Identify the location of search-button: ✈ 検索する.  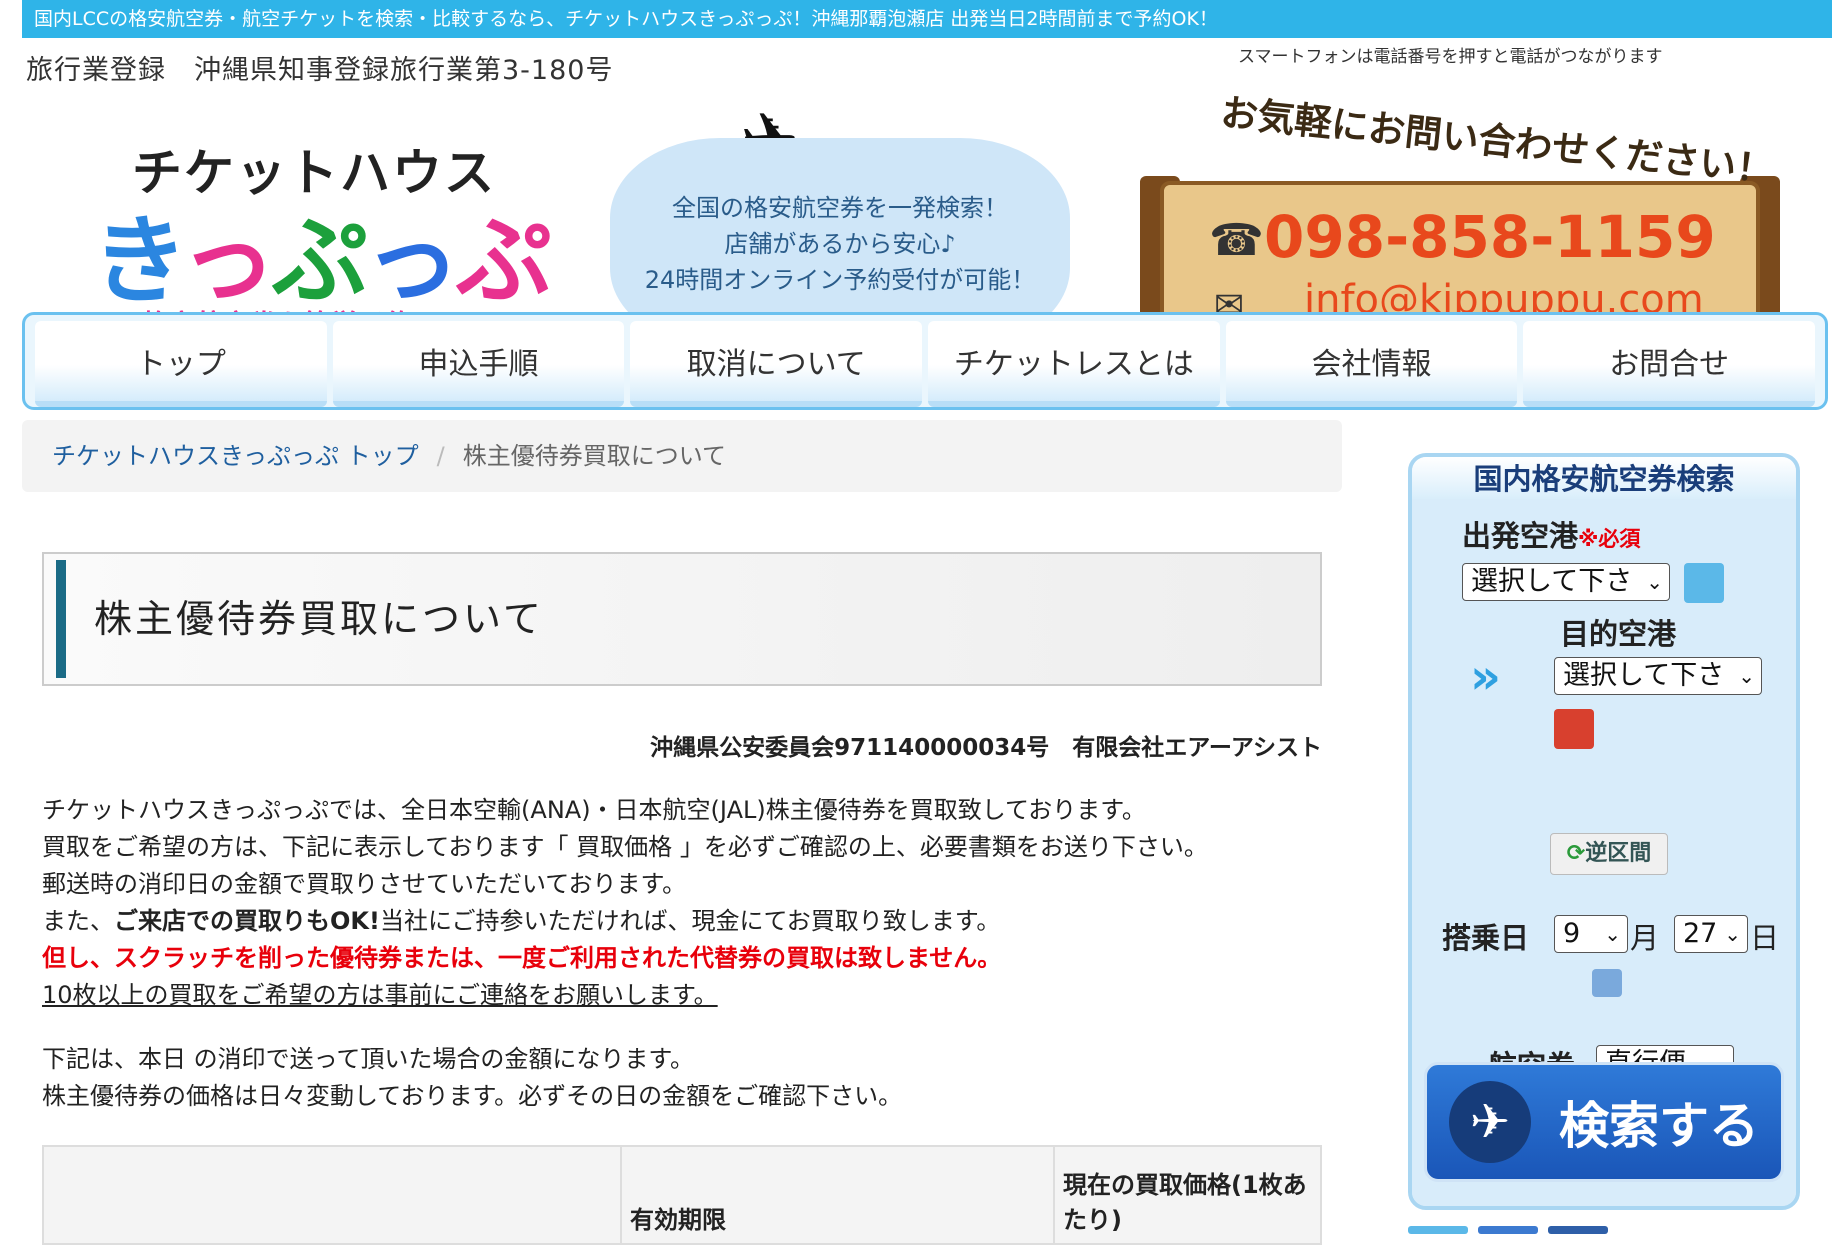
(1604, 1122).